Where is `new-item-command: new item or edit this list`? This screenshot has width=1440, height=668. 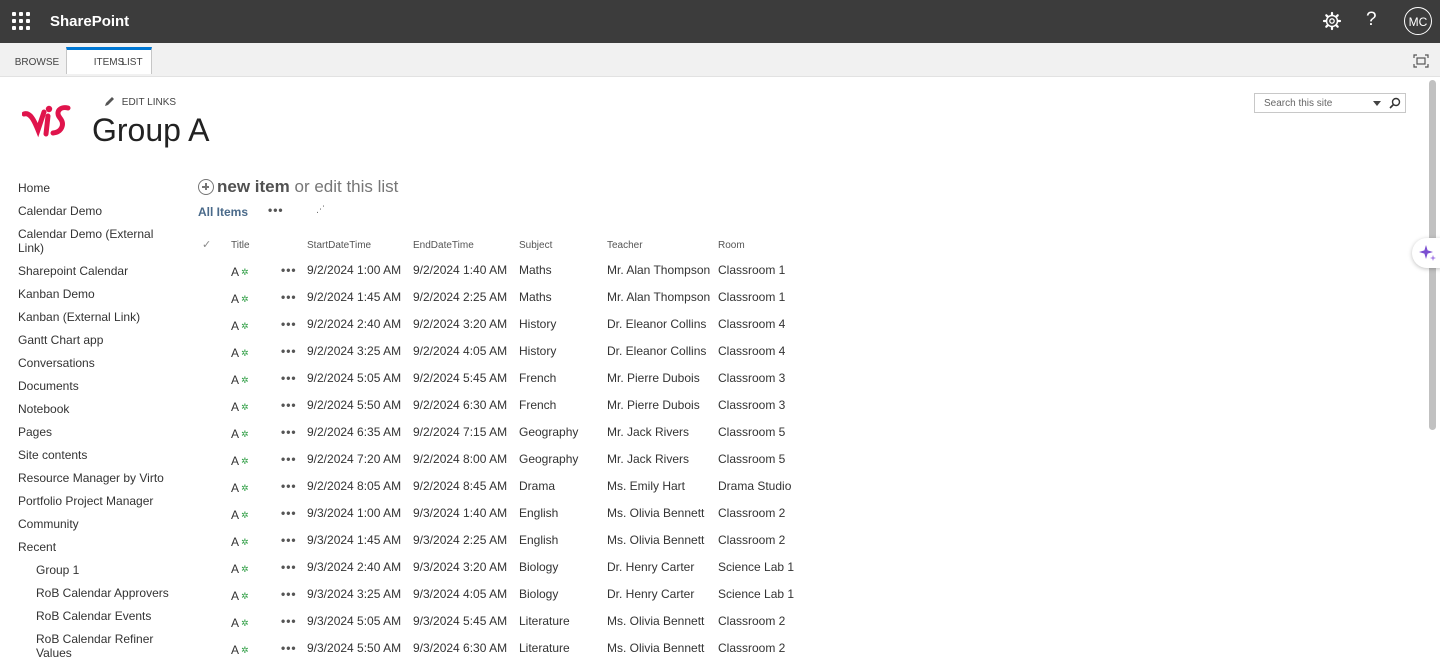 new-item-command: new item or edit this list is located at coordinates (298, 187).